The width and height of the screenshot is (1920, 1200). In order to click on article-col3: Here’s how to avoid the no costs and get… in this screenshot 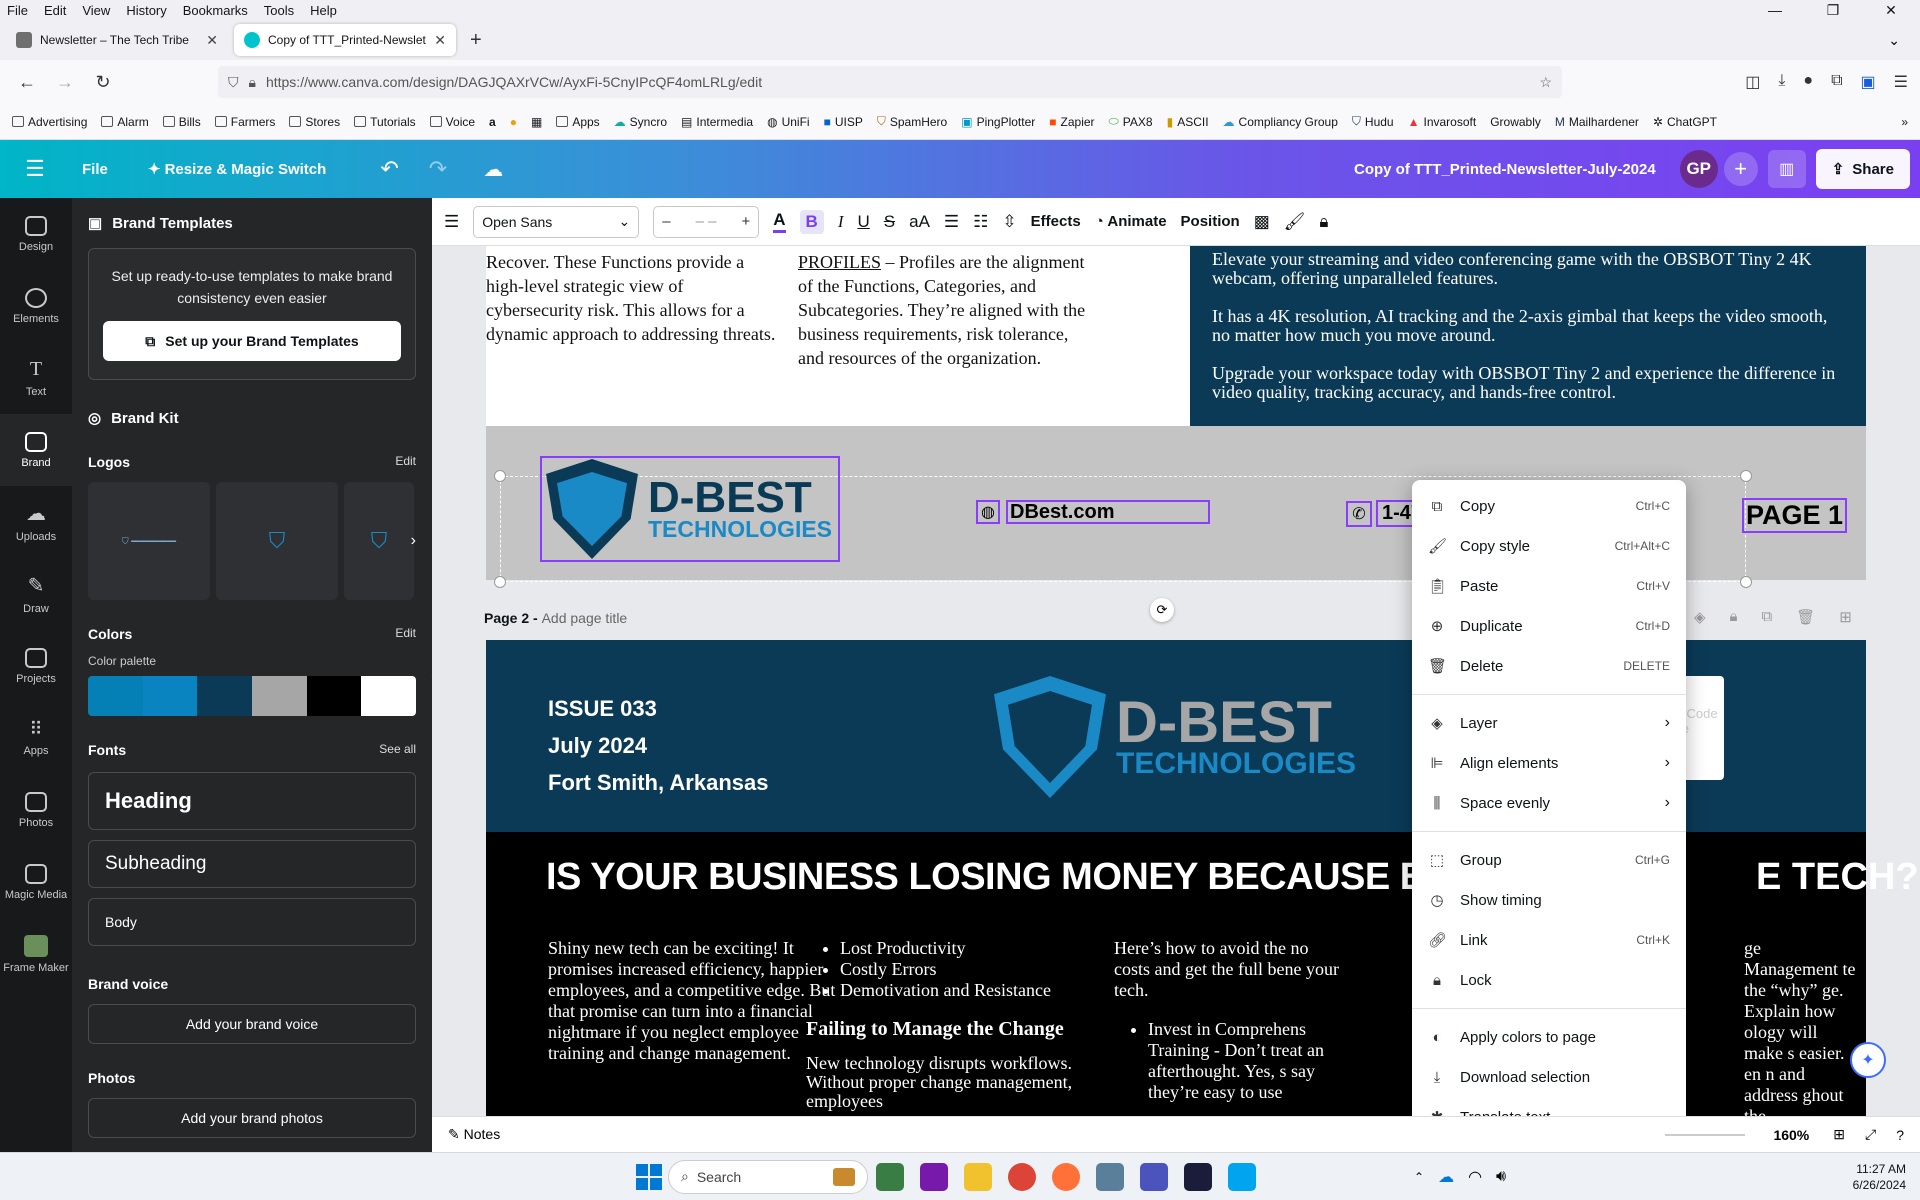, I will do `click(1229, 1020)`.